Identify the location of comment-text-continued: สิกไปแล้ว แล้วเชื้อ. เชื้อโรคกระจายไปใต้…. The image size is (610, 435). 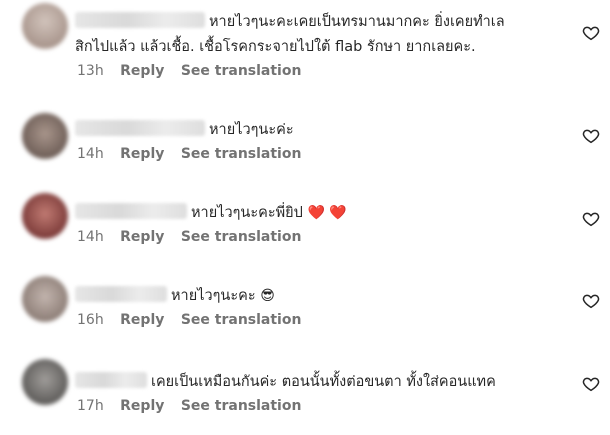
(275, 47).